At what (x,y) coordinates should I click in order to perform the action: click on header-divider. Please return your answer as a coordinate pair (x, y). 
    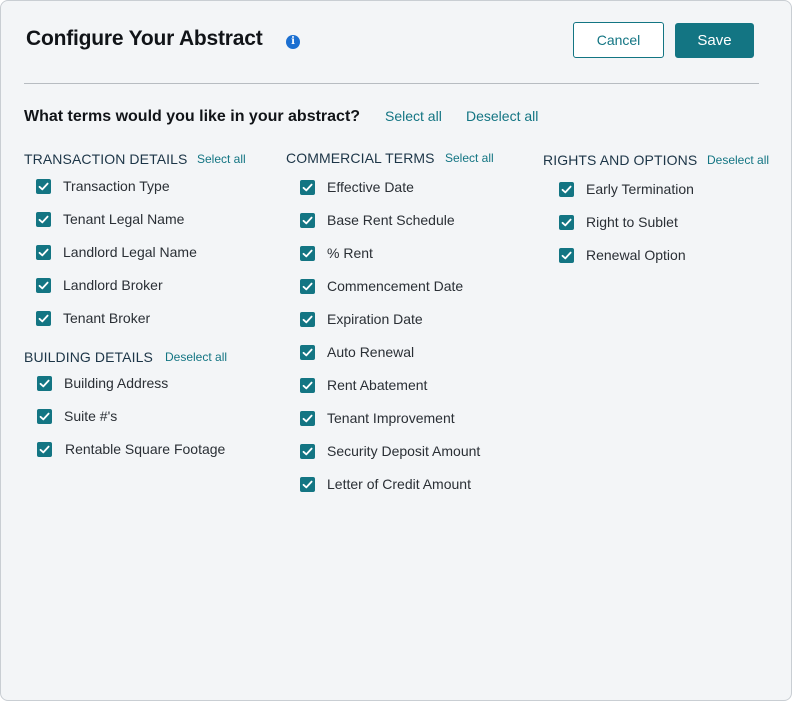
    Looking at the image, I should click on (391, 83).